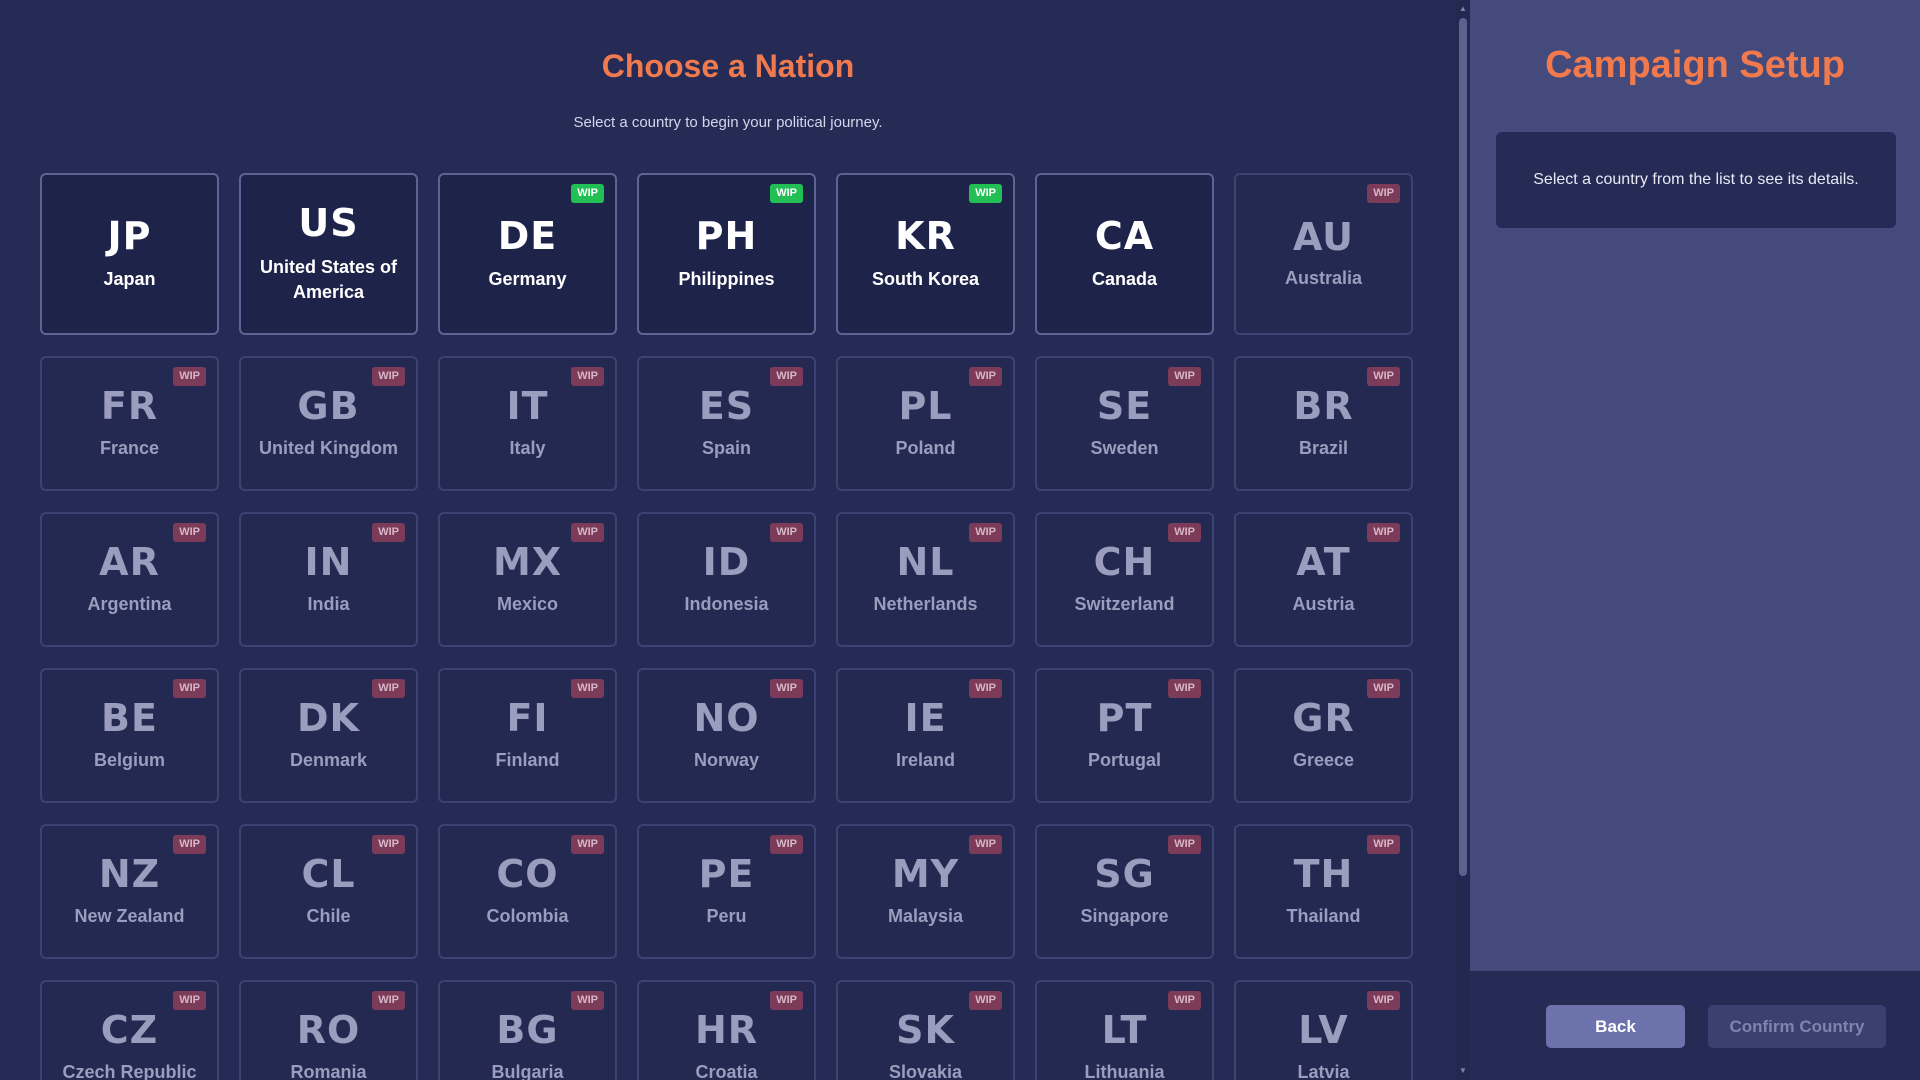 Image resolution: width=1920 pixels, height=1080 pixels. What do you see at coordinates (328, 1070) in the screenshot?
I see `country-name: Romania` at bounding box center [328, 1070].